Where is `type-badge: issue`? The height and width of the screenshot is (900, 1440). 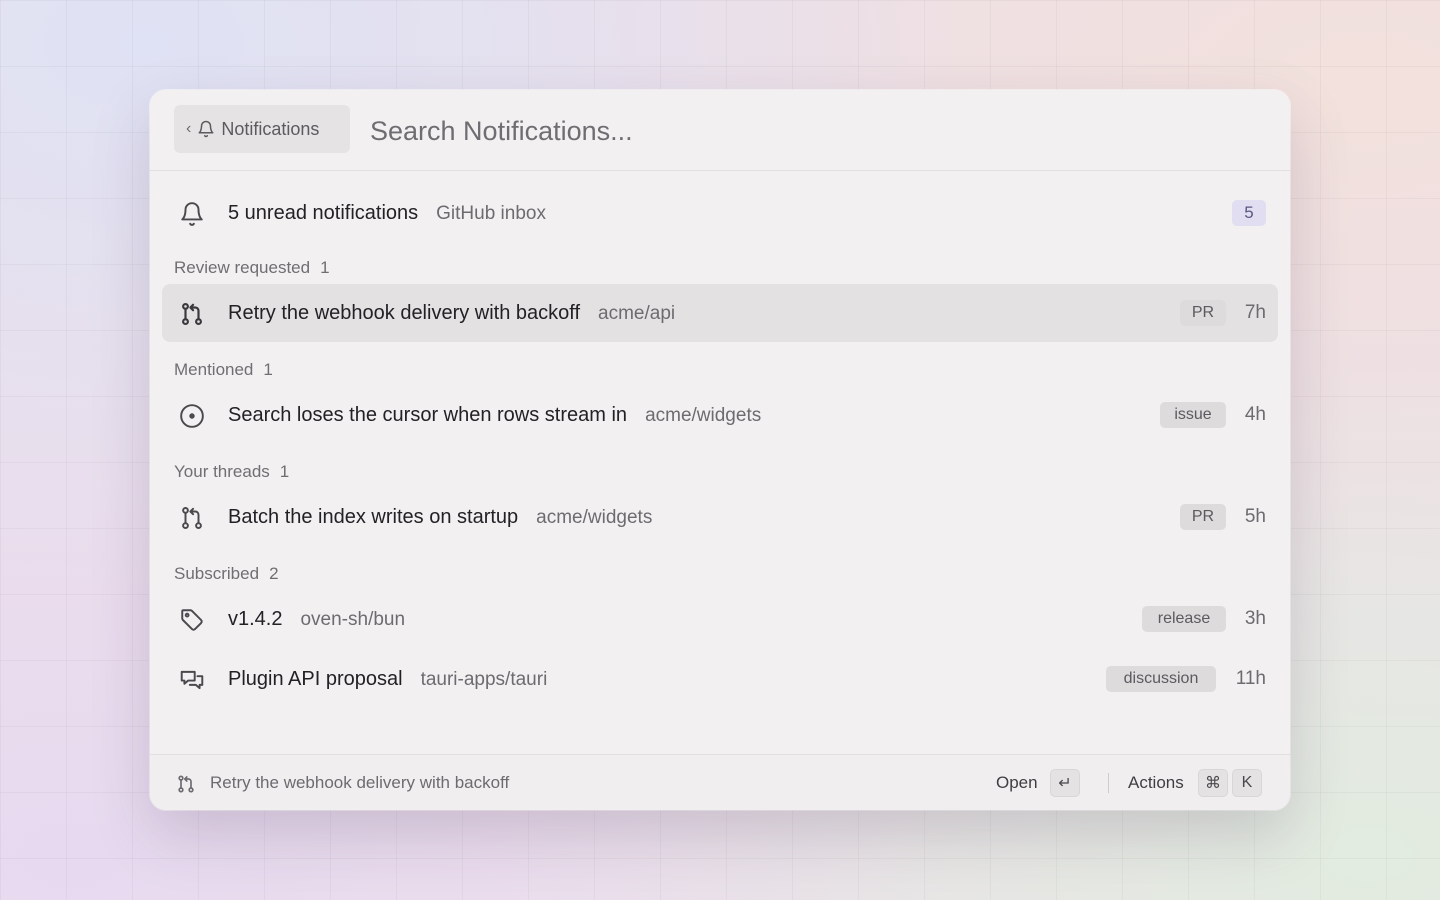
type-badge: issue is located at coordinates (1193, 415).